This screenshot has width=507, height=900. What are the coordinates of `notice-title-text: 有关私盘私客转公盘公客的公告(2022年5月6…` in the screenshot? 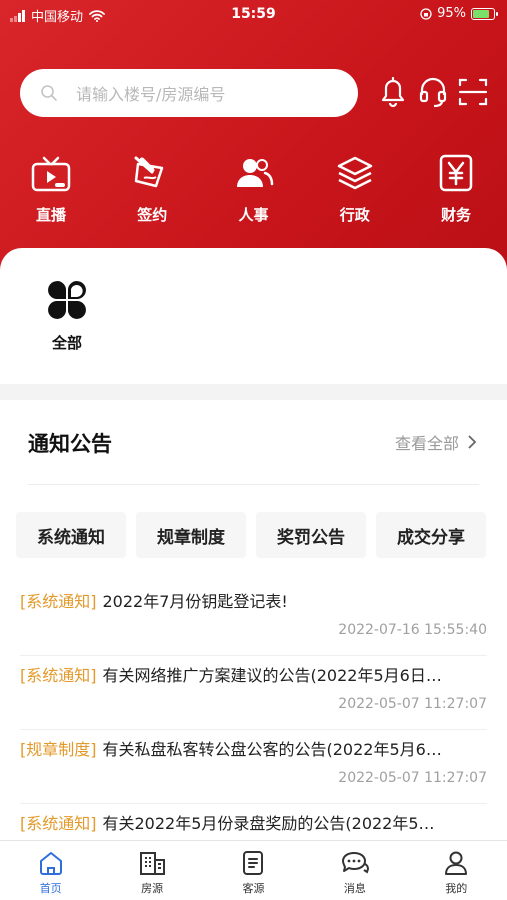 It's located at (272, 749).